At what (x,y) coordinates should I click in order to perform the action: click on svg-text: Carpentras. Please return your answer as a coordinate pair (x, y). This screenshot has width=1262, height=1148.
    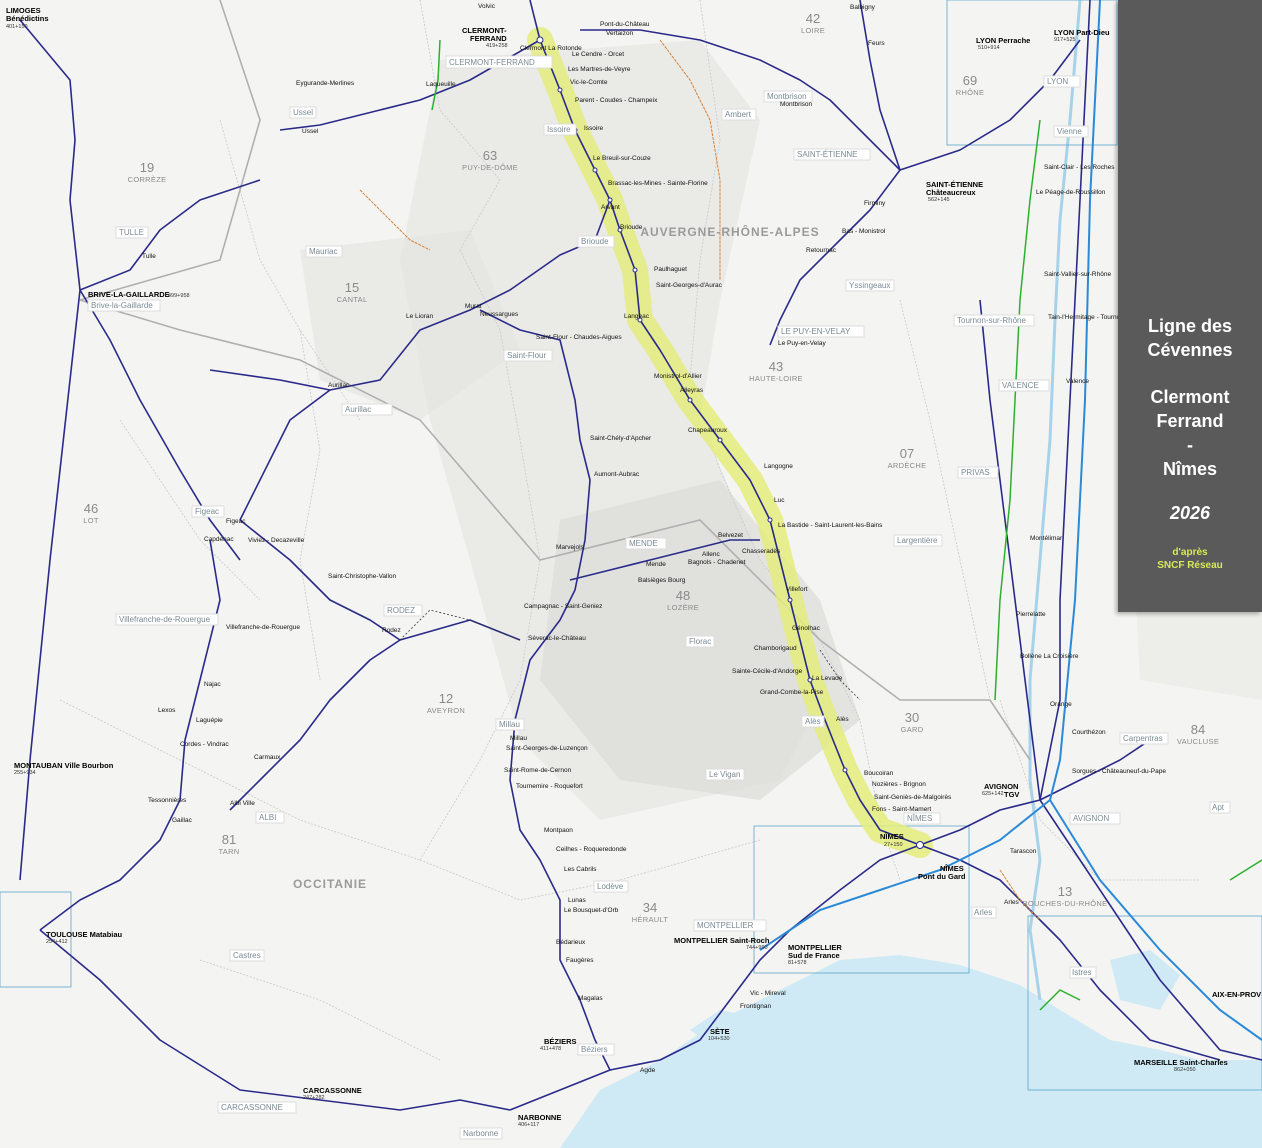
    Looking at the image, I should click on (1143, 738).